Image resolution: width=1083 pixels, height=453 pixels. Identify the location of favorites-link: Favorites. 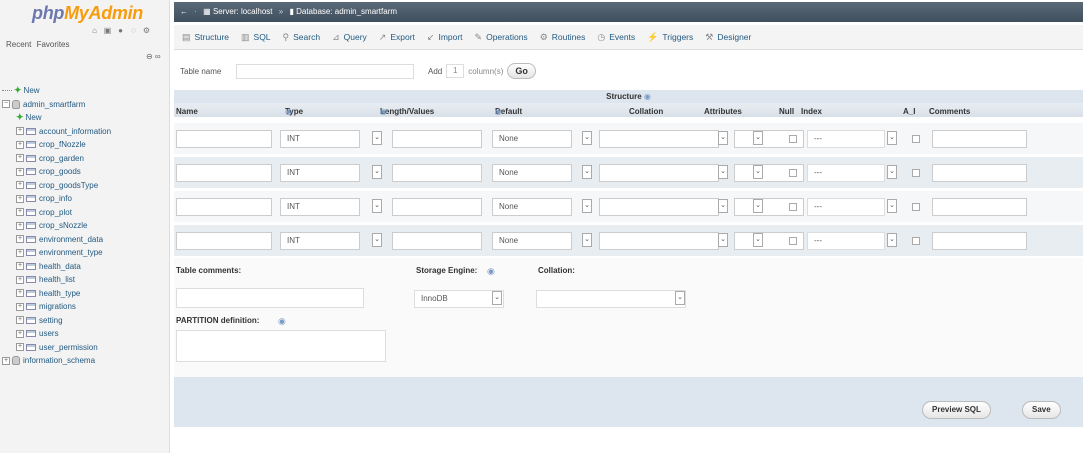
(53, 44).